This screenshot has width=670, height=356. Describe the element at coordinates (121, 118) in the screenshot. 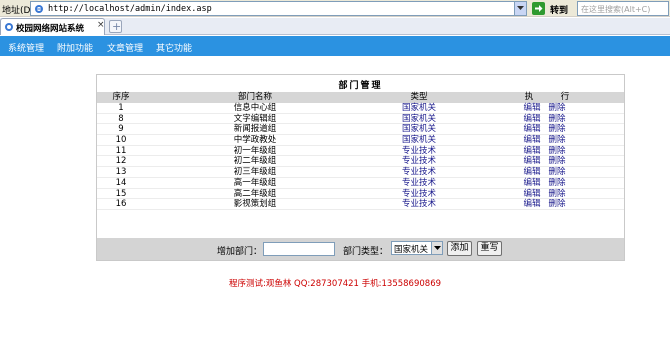

I see `row-order: 8` at that location.